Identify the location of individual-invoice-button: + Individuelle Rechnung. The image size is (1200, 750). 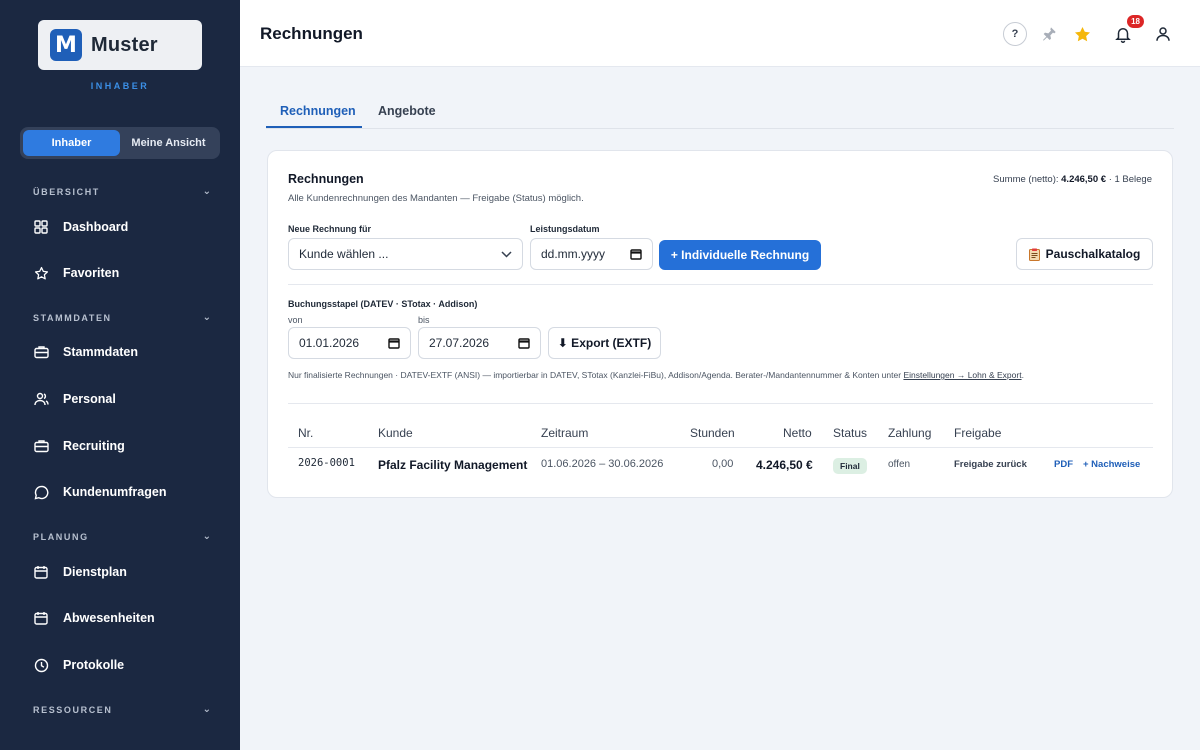
(740, 255).